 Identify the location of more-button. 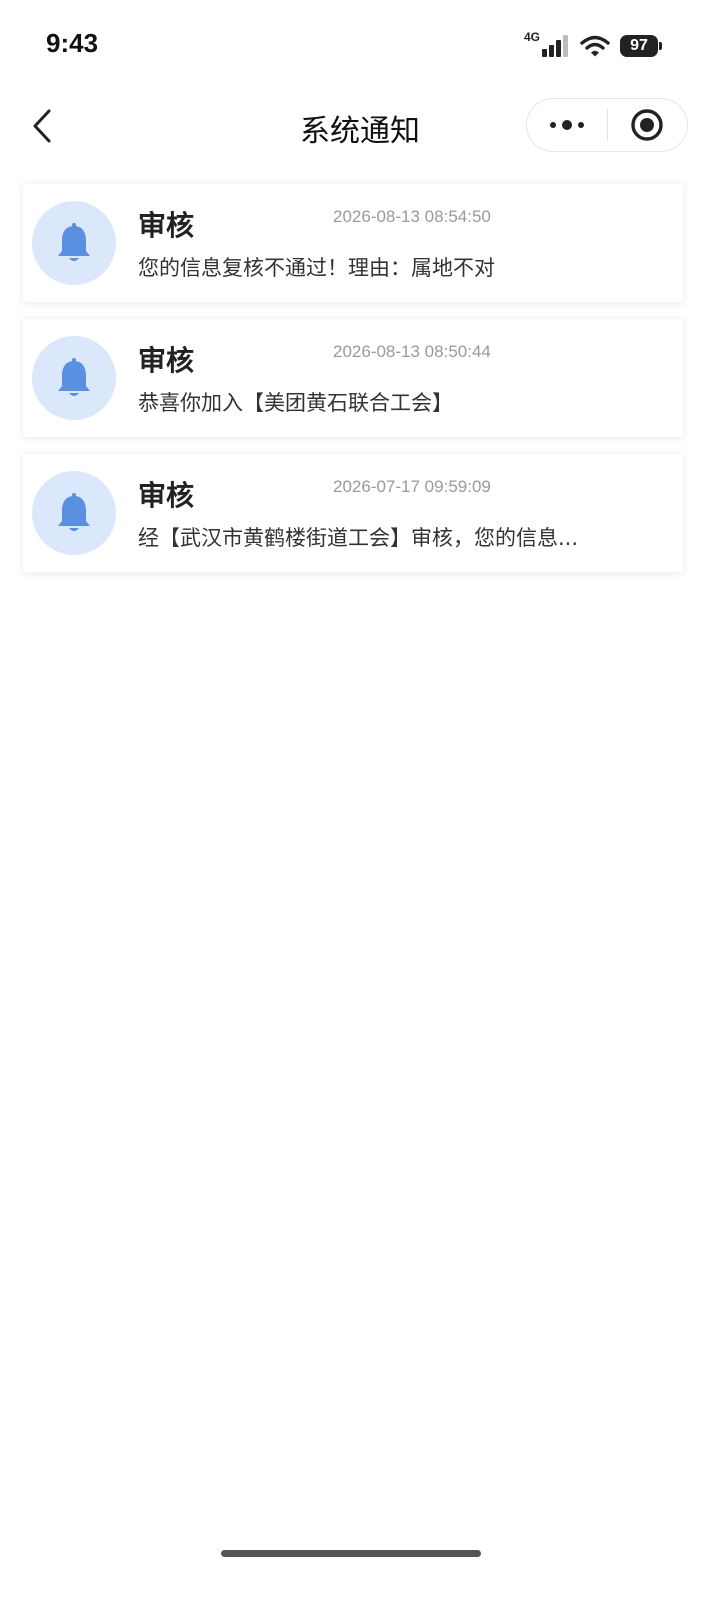
(567, 125).